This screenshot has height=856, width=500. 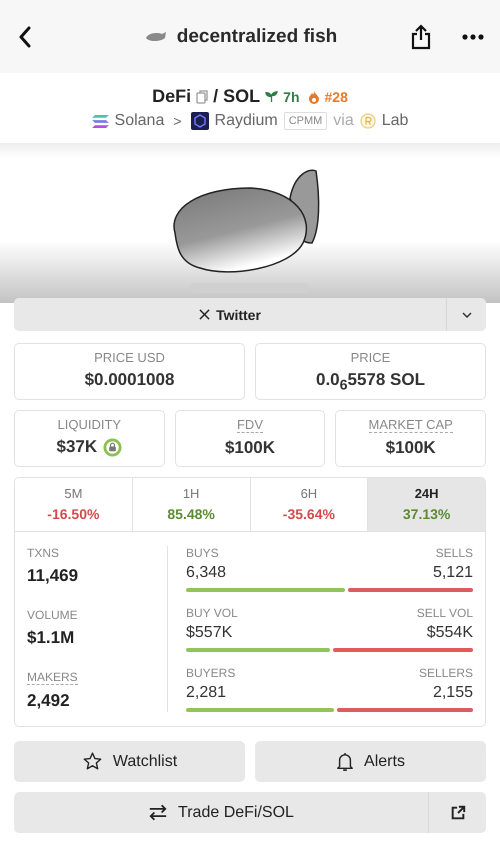 What do you see at coordinates (445, 673) in the screenshot?
I see `stat-label: SELLERS` at bounding box center [445, 673].